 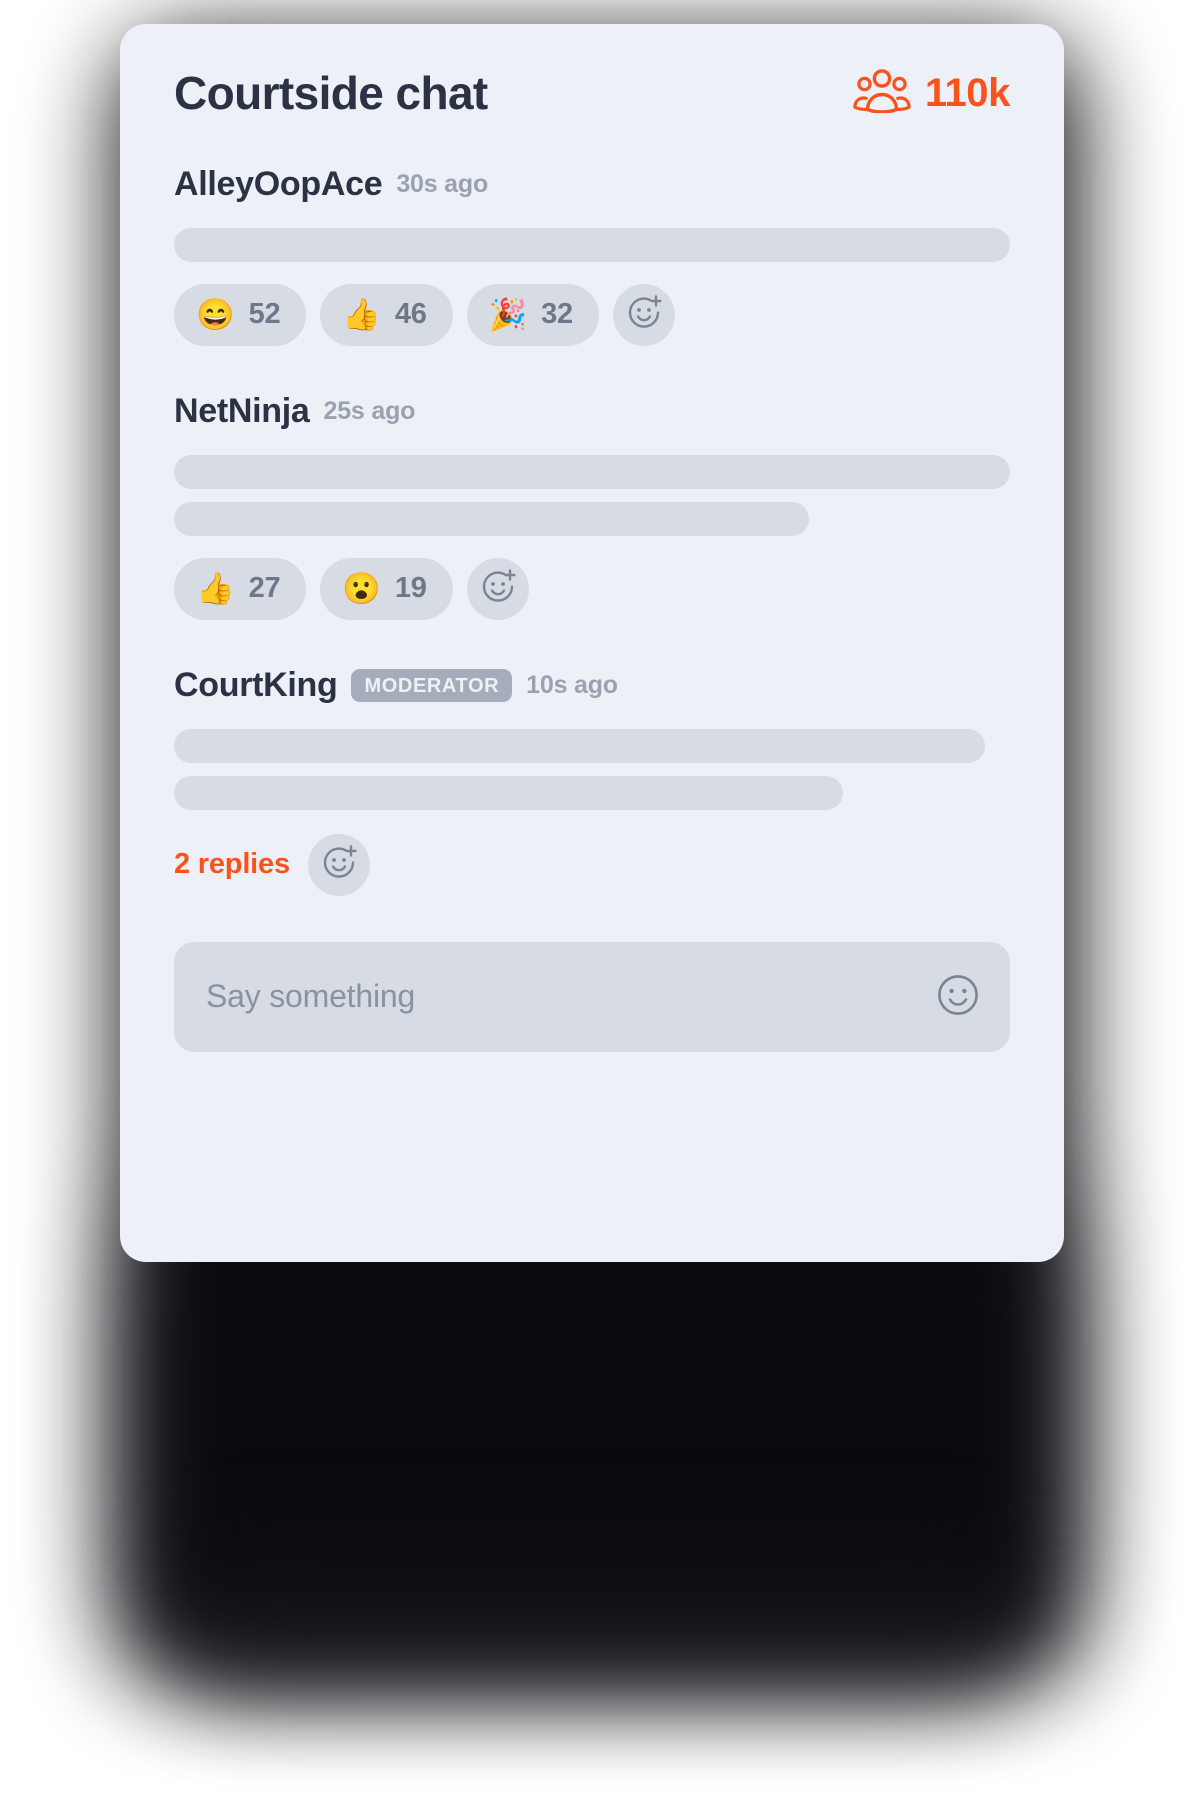 I want to click on grinning-face-emoji: 😄, so click(x=215, y=315).